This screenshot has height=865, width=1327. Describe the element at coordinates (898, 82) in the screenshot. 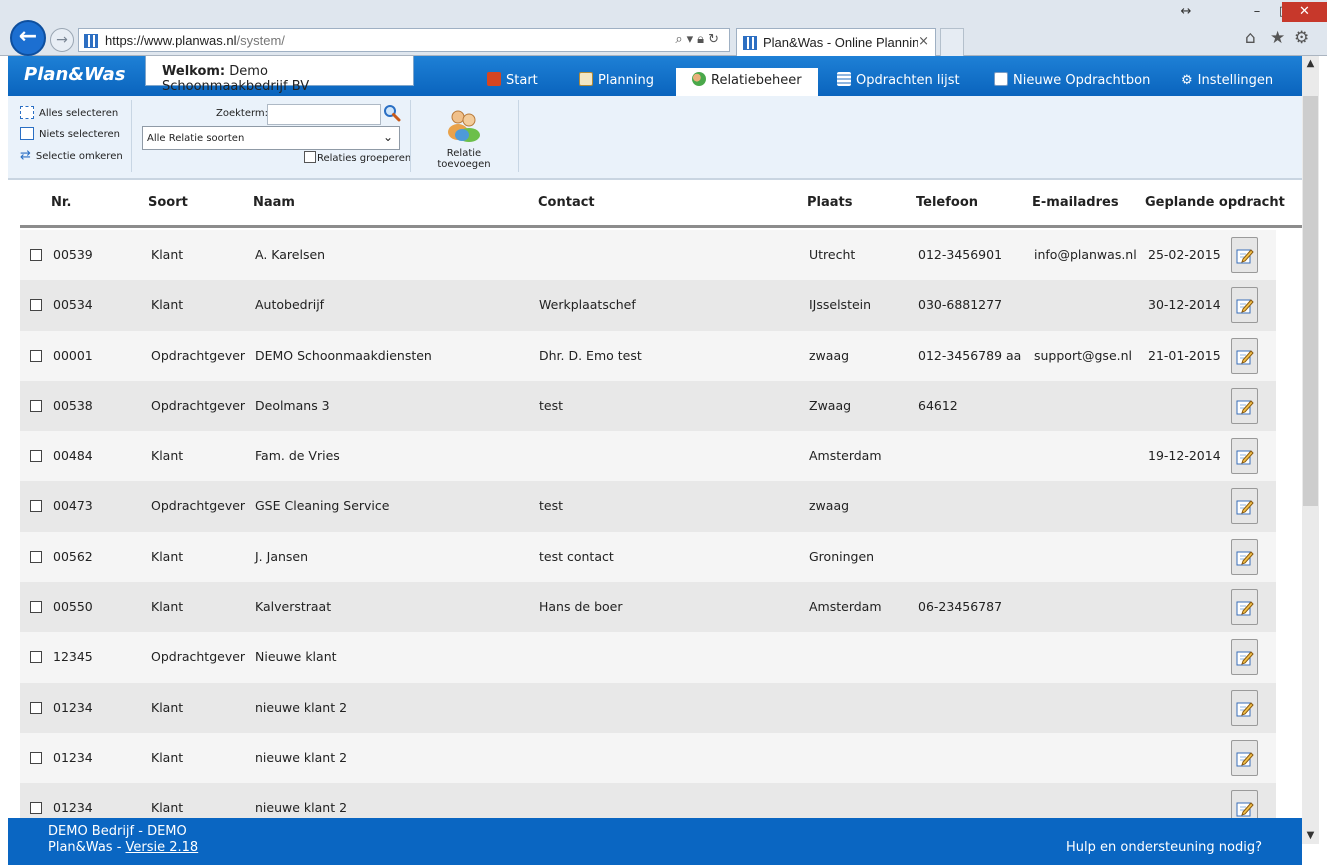

I see `nav-tab-opdrachten-lijst: Opdrachten lijst` at that location.